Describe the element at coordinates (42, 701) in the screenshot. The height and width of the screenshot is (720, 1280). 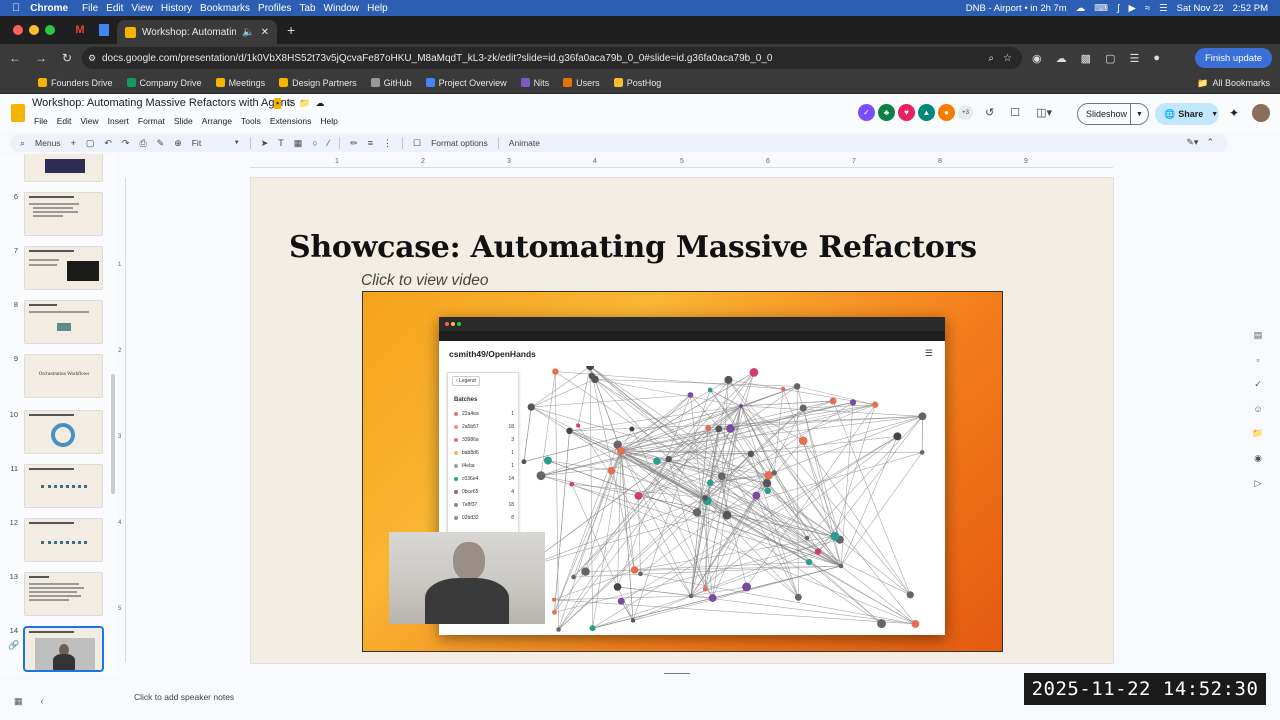
I see `collapse-panel-icon: ‹` at that location.